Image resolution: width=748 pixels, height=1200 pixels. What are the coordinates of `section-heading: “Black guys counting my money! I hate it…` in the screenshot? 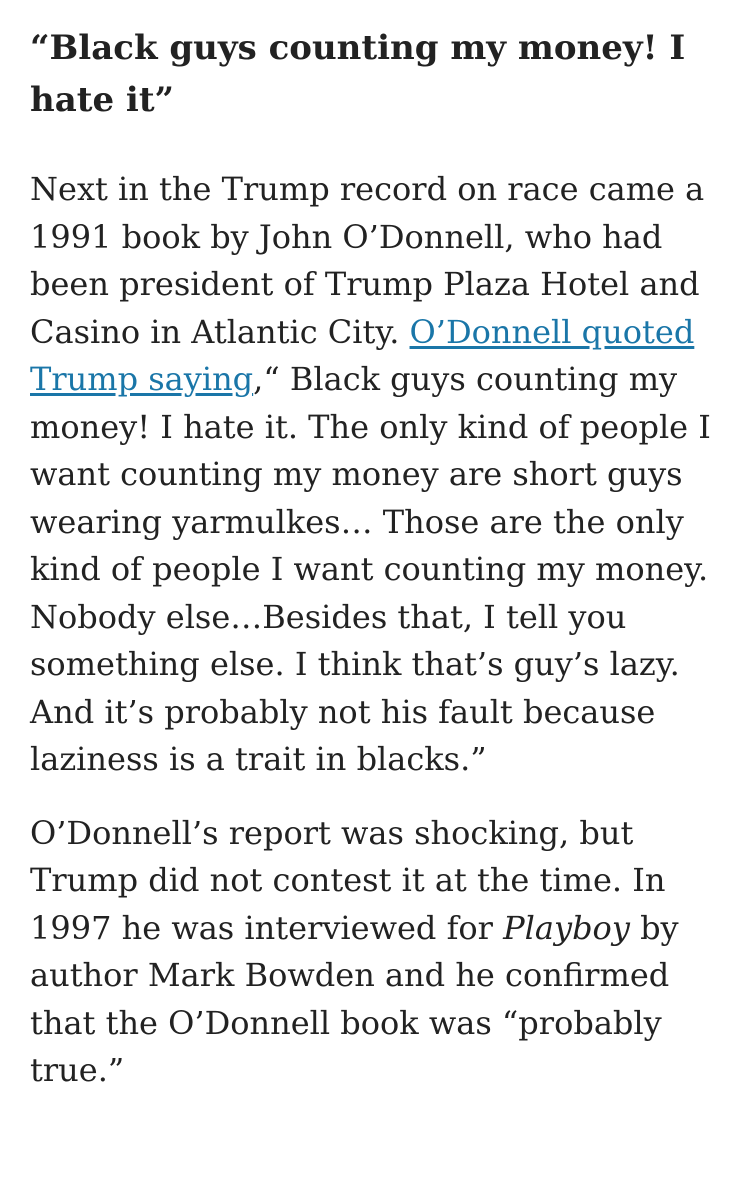 It's located at (358, 74).